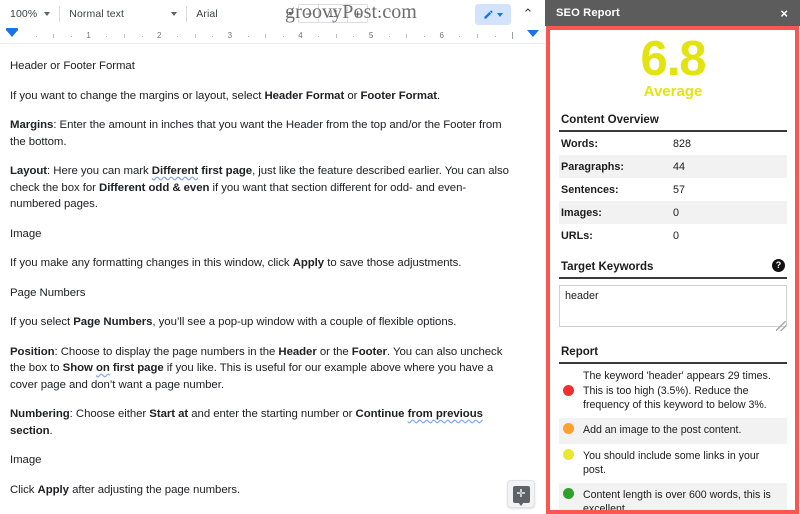 This screenshot has width=800, height=514. Describe the element at coordinates (784, 13) in the screenshot. I see `close-icon: ×` at that location.